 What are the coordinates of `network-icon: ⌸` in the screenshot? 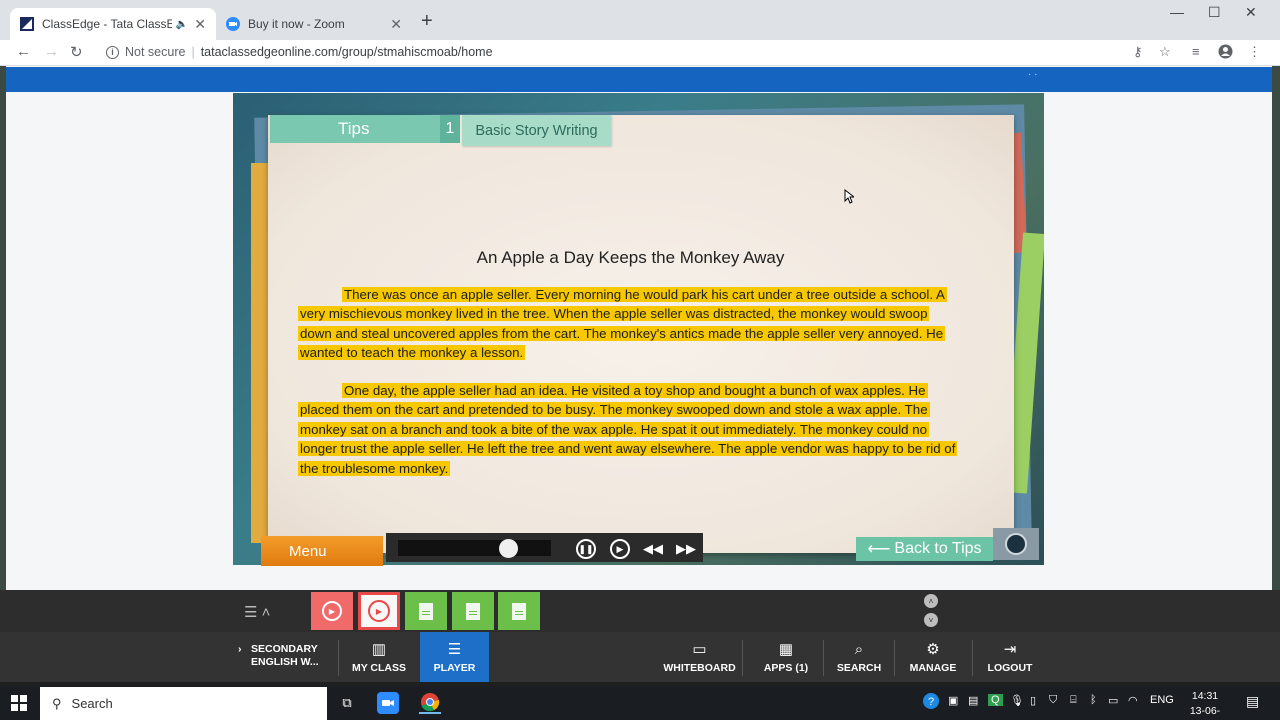 It's located at (1073, 700).